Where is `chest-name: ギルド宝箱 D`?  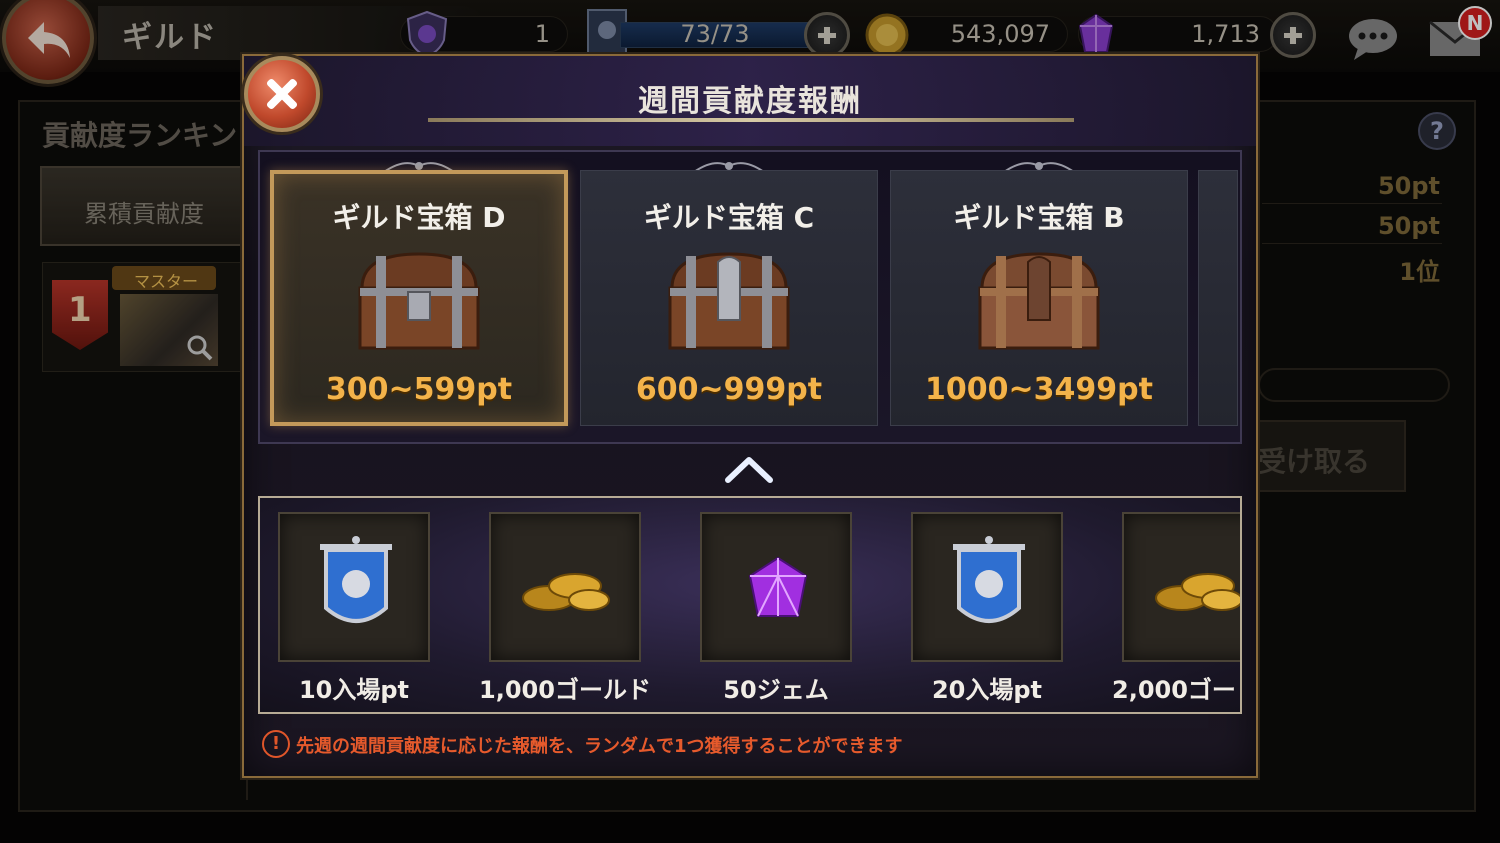 chest-name: ギルド宝箱 D is located at coordinates (419, 217).